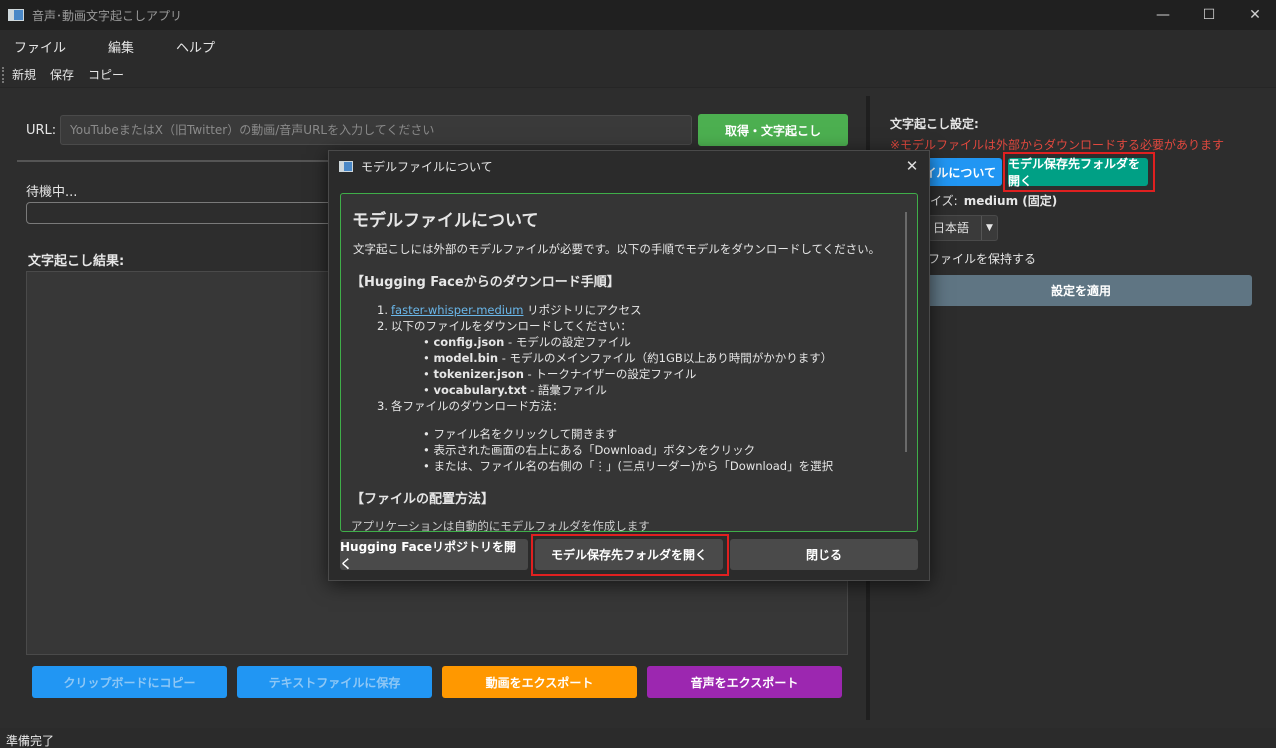 This screenshot has width=1276, height=748. What do you see at coordinates (515, 390) in the screenshot?
I see `file-item: • vocabulary.txt - 語彙ファイル` at bounding box center [515, 390].